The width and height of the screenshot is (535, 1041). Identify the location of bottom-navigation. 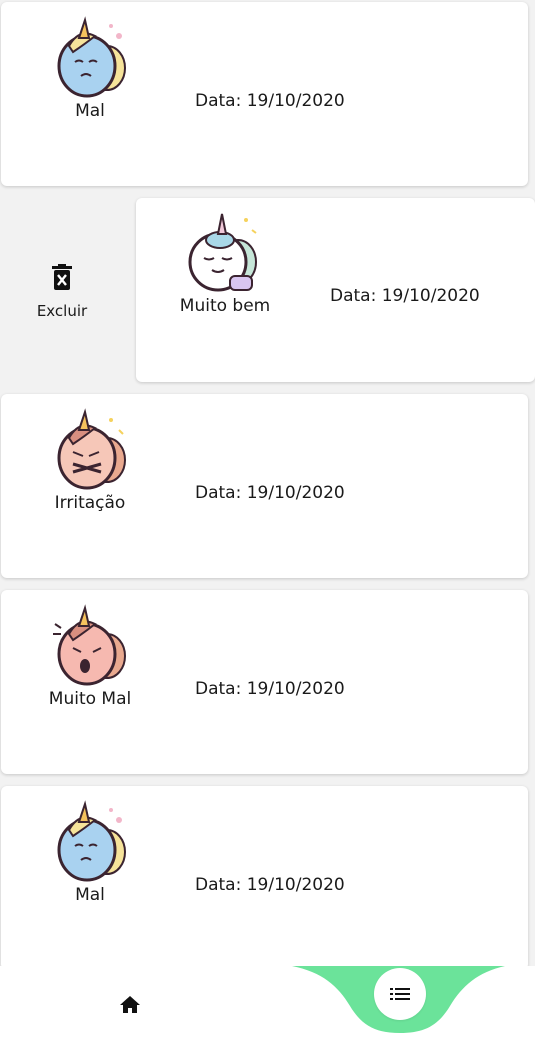
(267, 1003).